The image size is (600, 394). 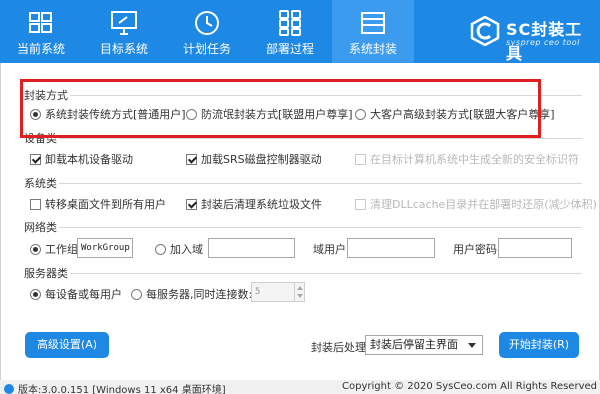 I want to click on checkbox-clean-junk: 封装后清理系统垃圾文件, so click(x=254, y=204).